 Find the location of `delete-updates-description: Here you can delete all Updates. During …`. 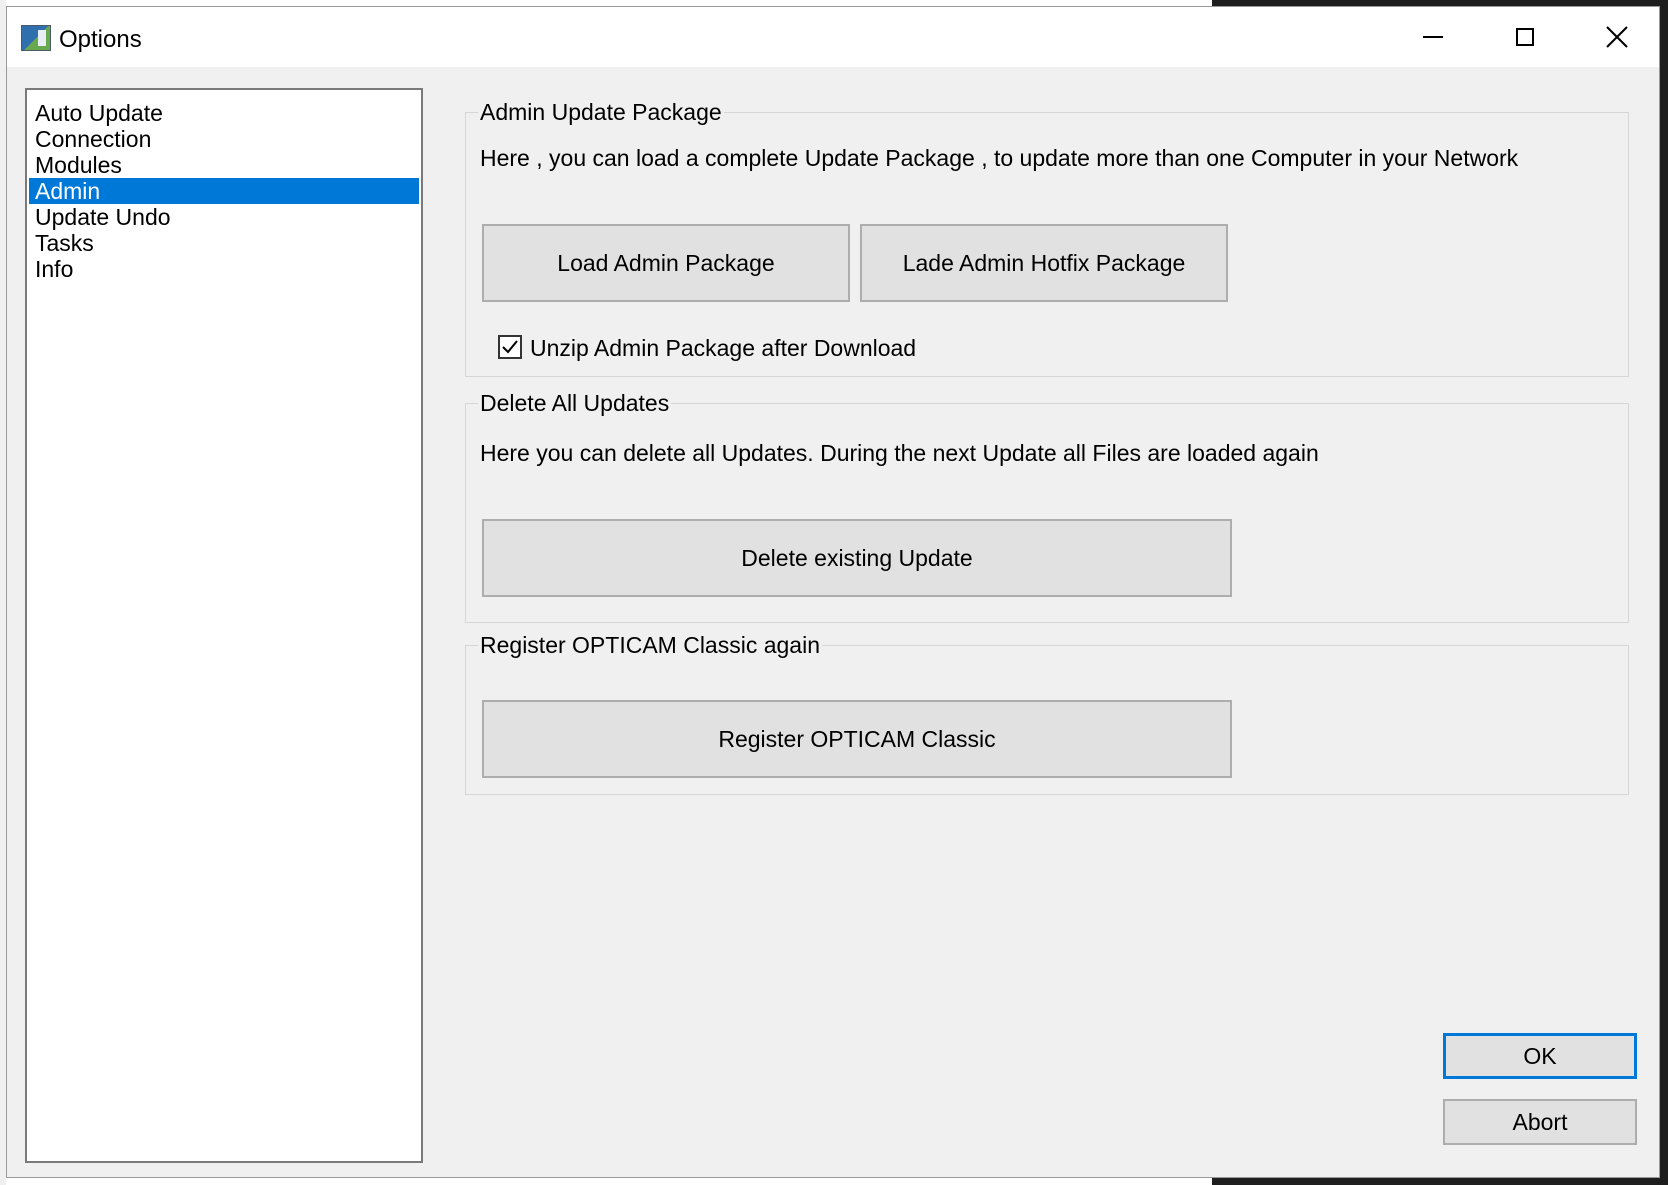

delete-updates-description: Here you can delete all Updates. During … is located at coordinates (899, 453).